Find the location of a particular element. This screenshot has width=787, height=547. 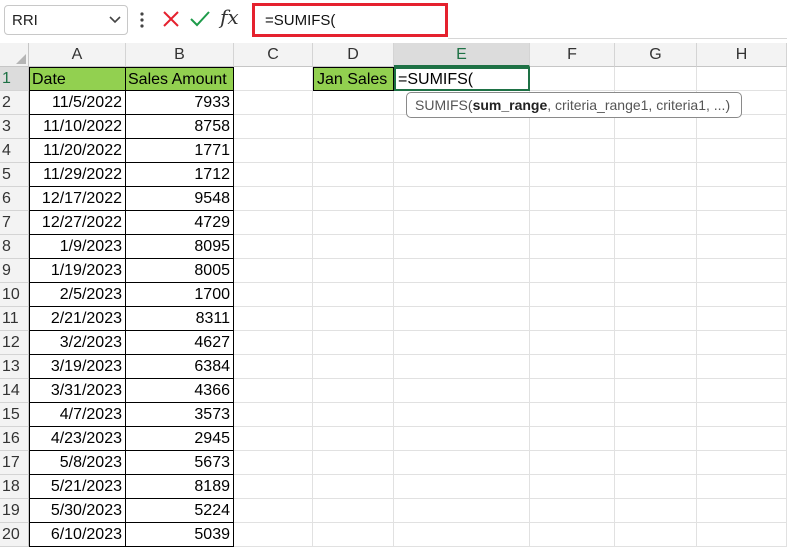

cell-b9: 8005 is located at coordinates (180, 271).